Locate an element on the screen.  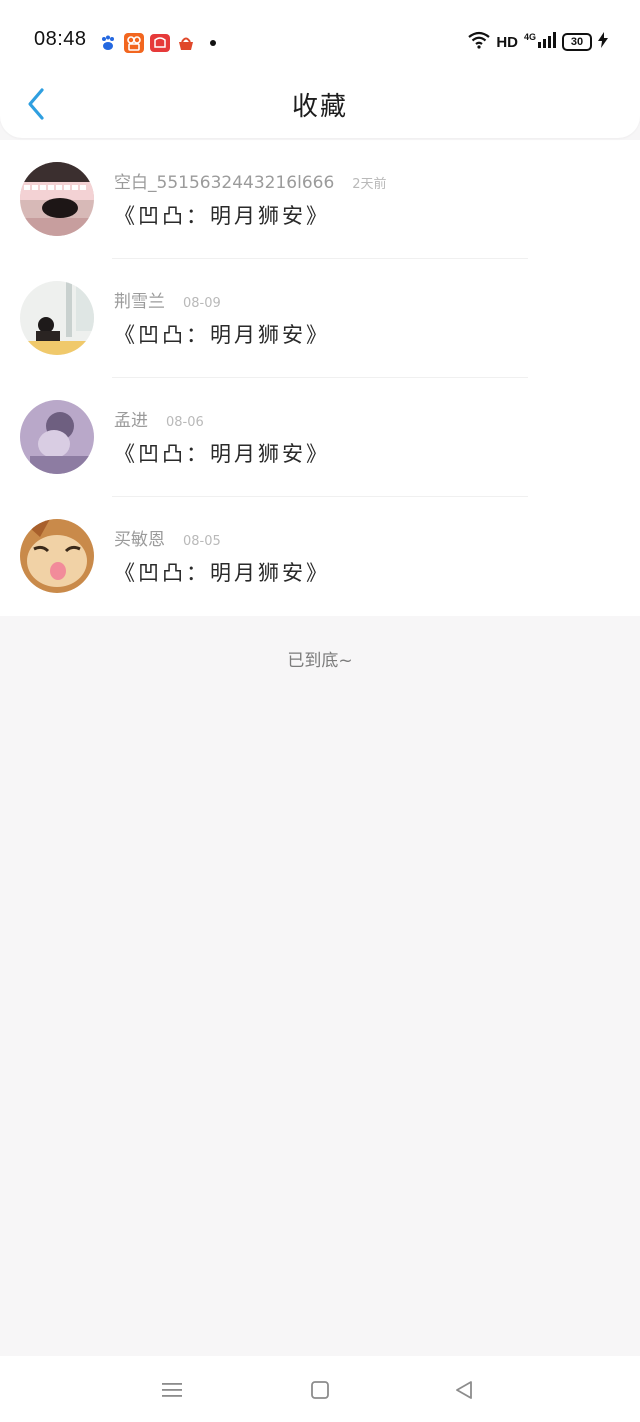
baidu-paw-icon is located at coordinates (108, 43).